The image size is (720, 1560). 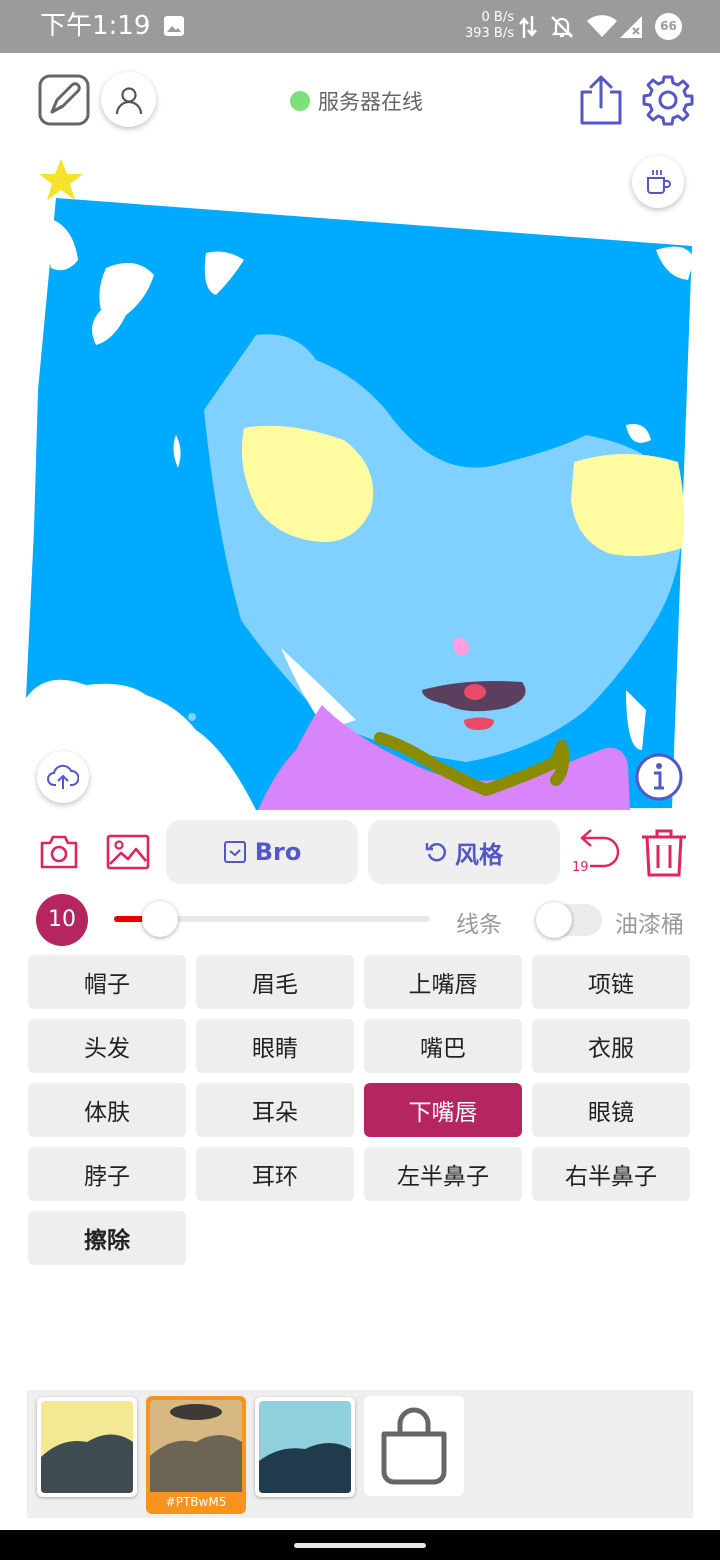 What do you see at coordinates (160, 919) in the screenshot?
I see `slider-thumb` at bounding box center [160, 919].